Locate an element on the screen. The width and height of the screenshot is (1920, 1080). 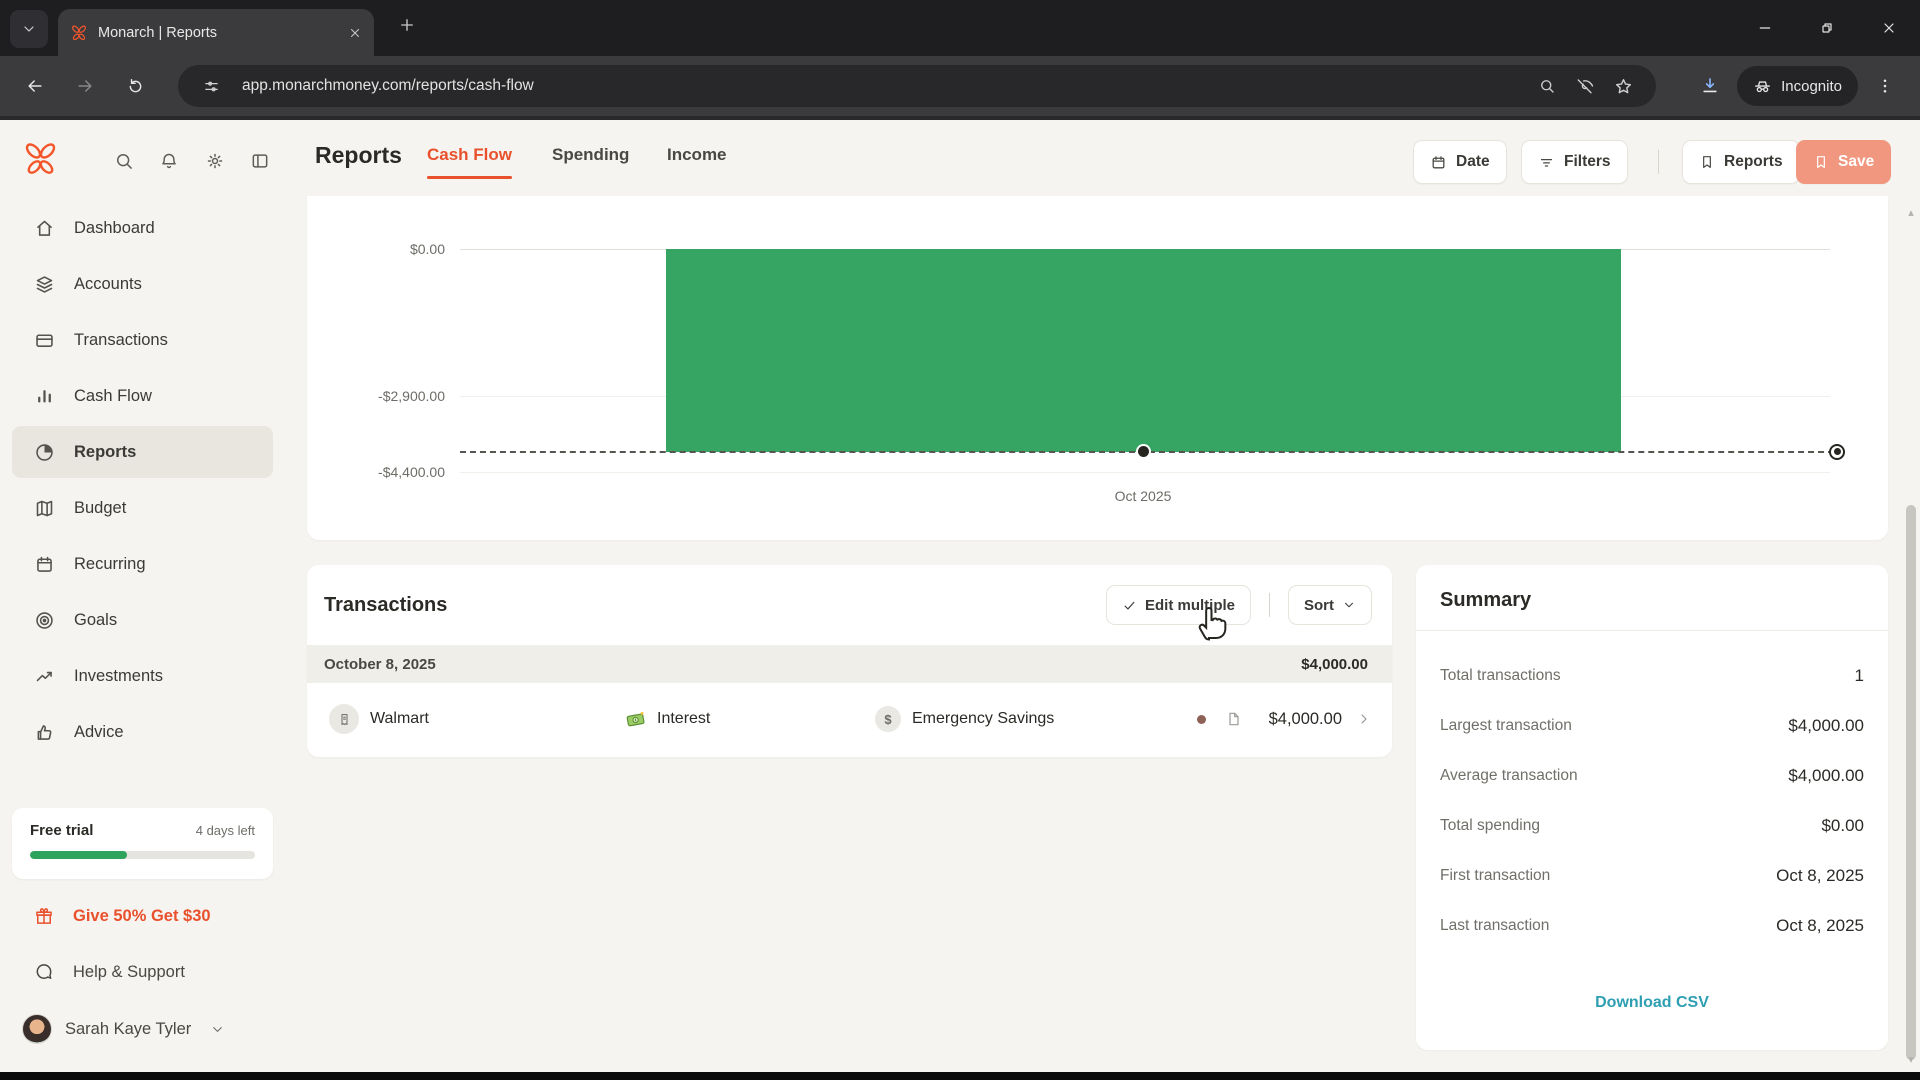
summary-row-last-transaction: Last transaction Oct 8, 2025 is located at coordinates (1652, 925).